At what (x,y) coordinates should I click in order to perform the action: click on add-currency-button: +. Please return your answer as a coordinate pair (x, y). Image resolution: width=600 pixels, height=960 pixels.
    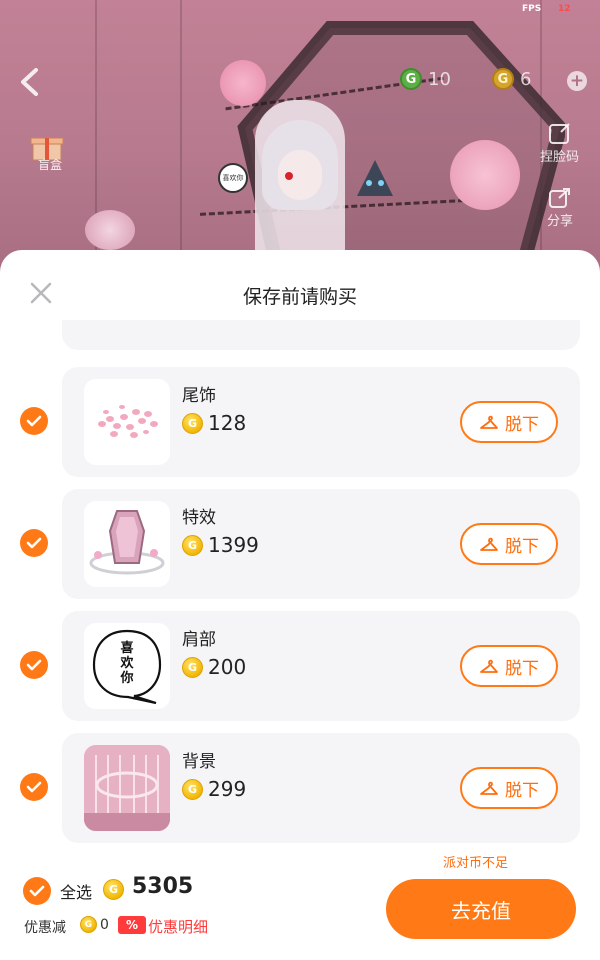
    Looking at the image, I should click on (577, 81).